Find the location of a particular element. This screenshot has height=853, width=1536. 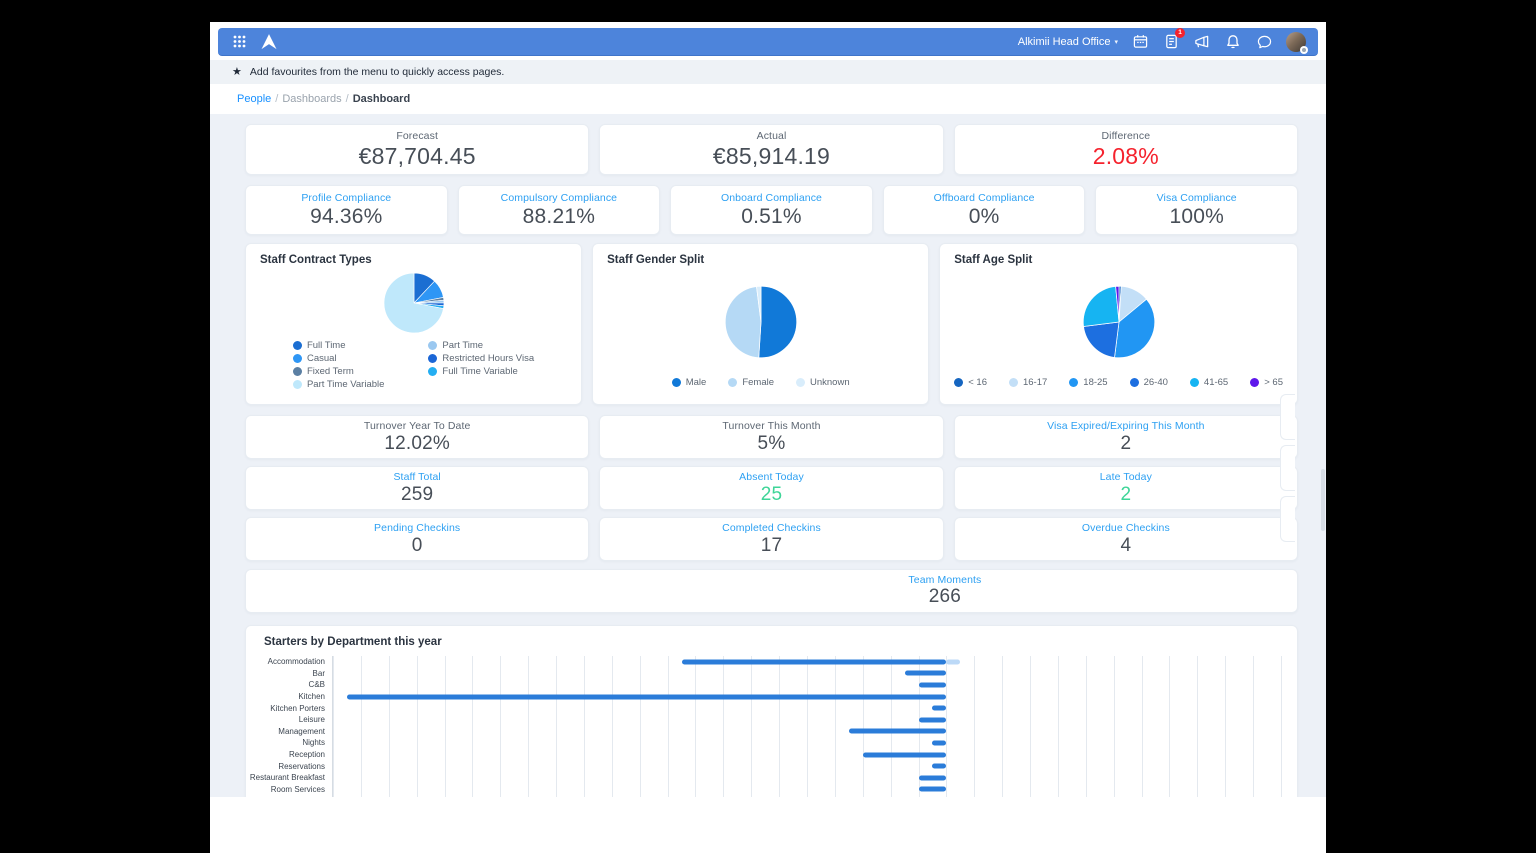

legend-item: 41-65 is located at coordinates (1209, 382).